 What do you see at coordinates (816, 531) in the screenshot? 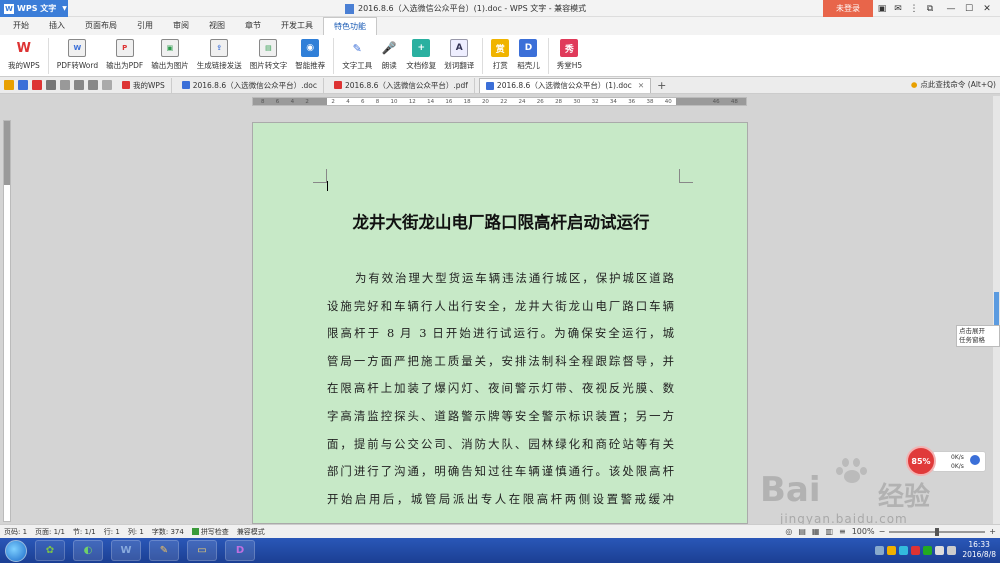
I see `web-view-icon: ▦` at bounding box center [816, 531].